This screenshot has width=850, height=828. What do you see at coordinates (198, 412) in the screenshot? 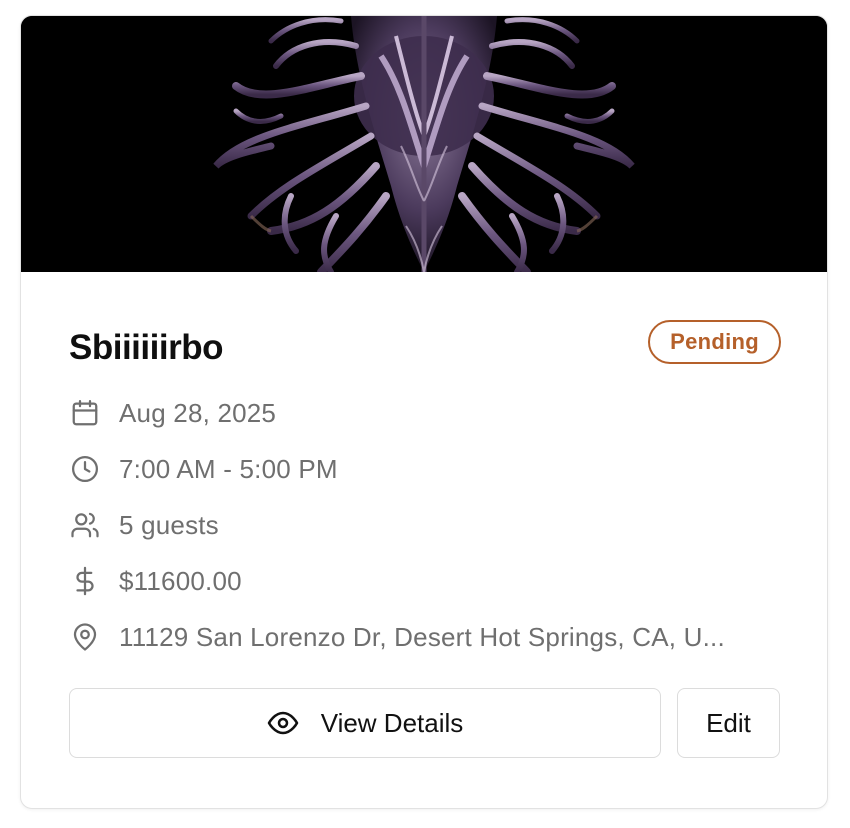
I see `event-date: Aug 28, 2025` at bounding box center [198, 412].